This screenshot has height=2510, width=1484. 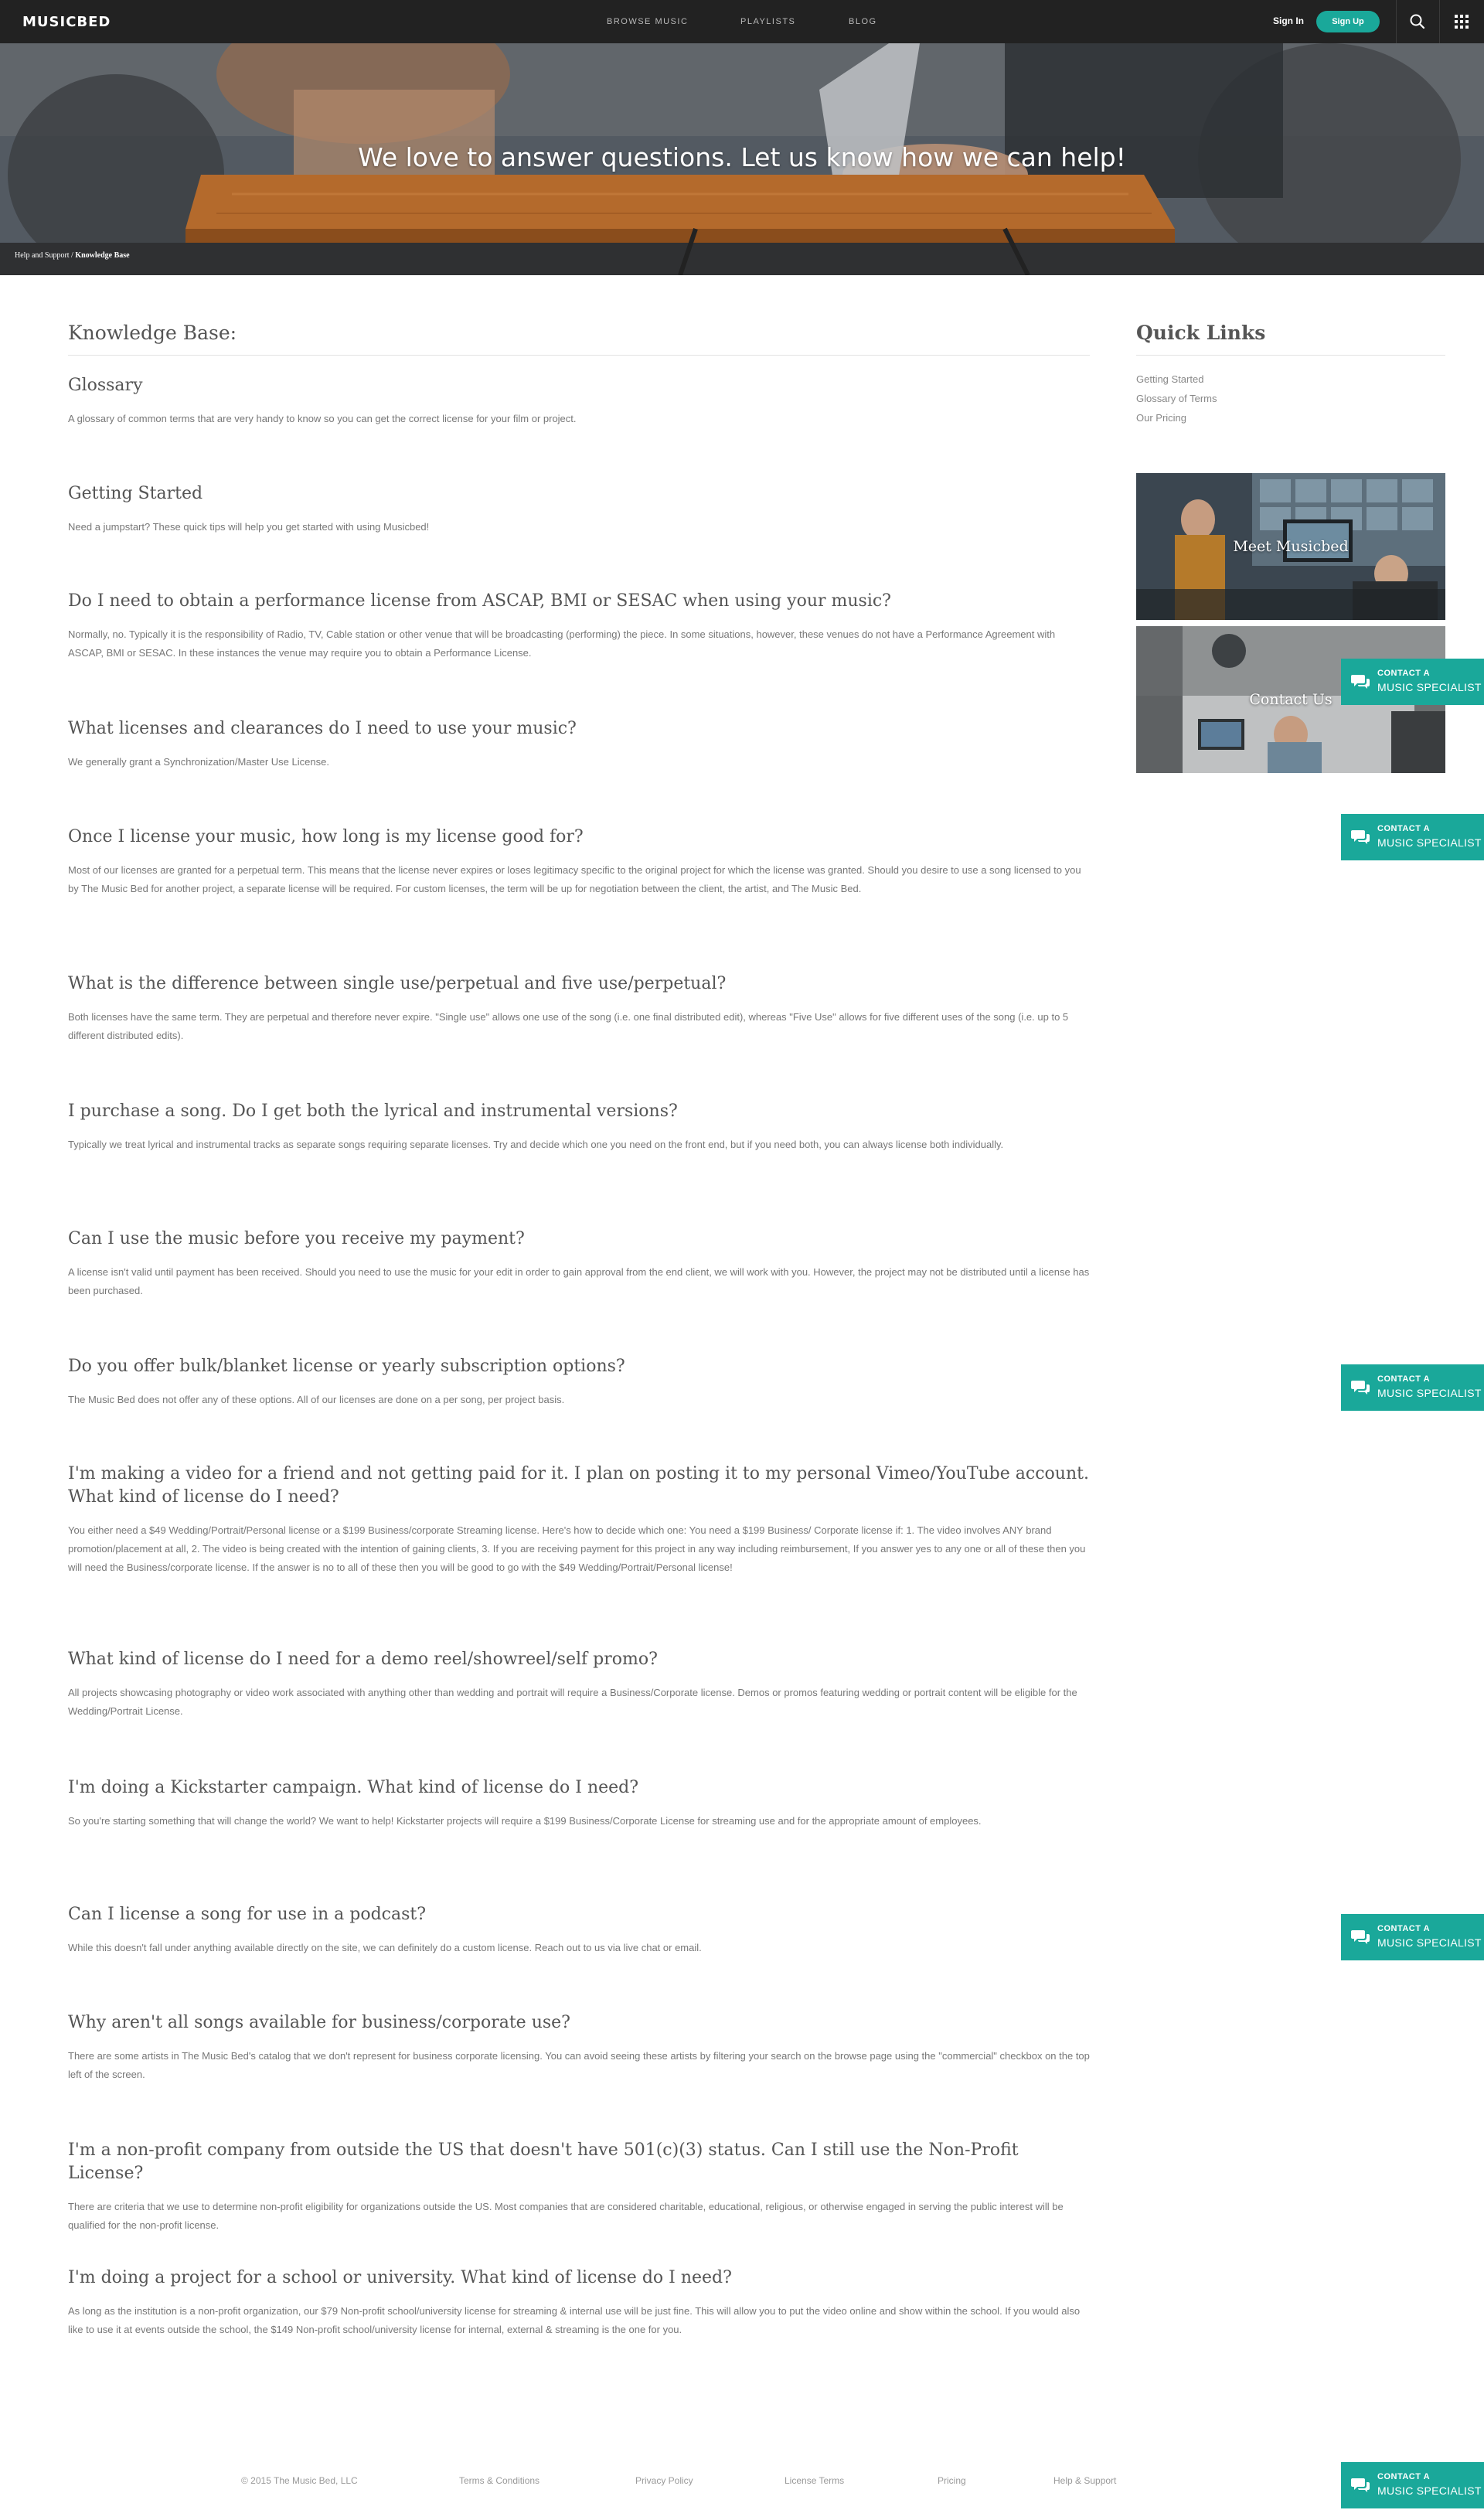 What do you see at coordinates (767, 21) in the screenshot?
I see `nav-playlists: PLAYLISTS` at bounding box center [767, 21].